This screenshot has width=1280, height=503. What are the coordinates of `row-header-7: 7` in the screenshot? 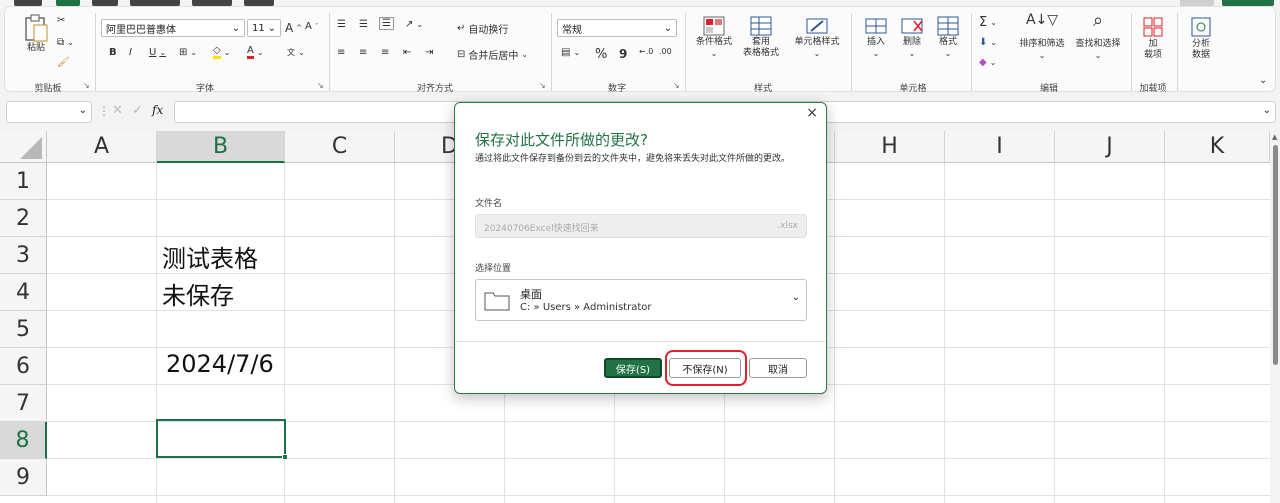 It's located at (23, 403).